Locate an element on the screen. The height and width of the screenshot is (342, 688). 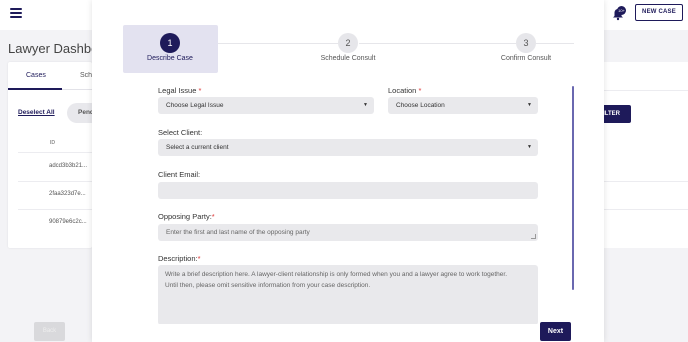
step-1-label: Describe Case is located at coordinates (170, 58).